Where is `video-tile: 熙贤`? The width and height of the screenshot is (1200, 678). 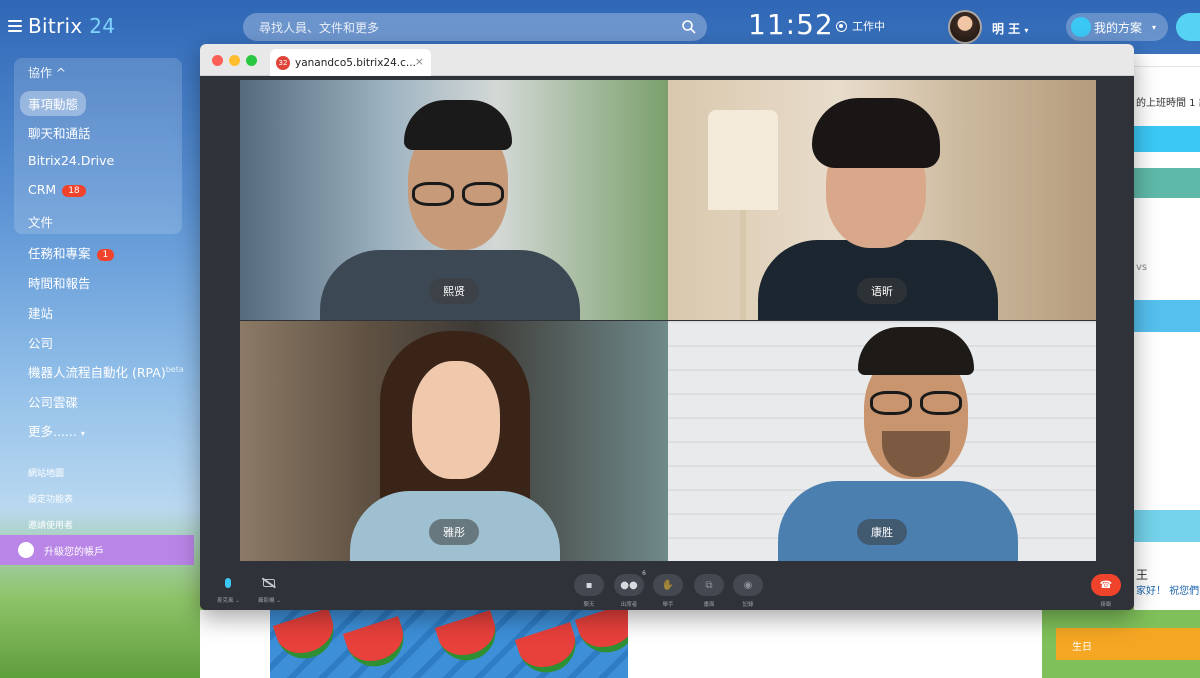
video-tile: 熙贤 is located at coordinates (454, 200).